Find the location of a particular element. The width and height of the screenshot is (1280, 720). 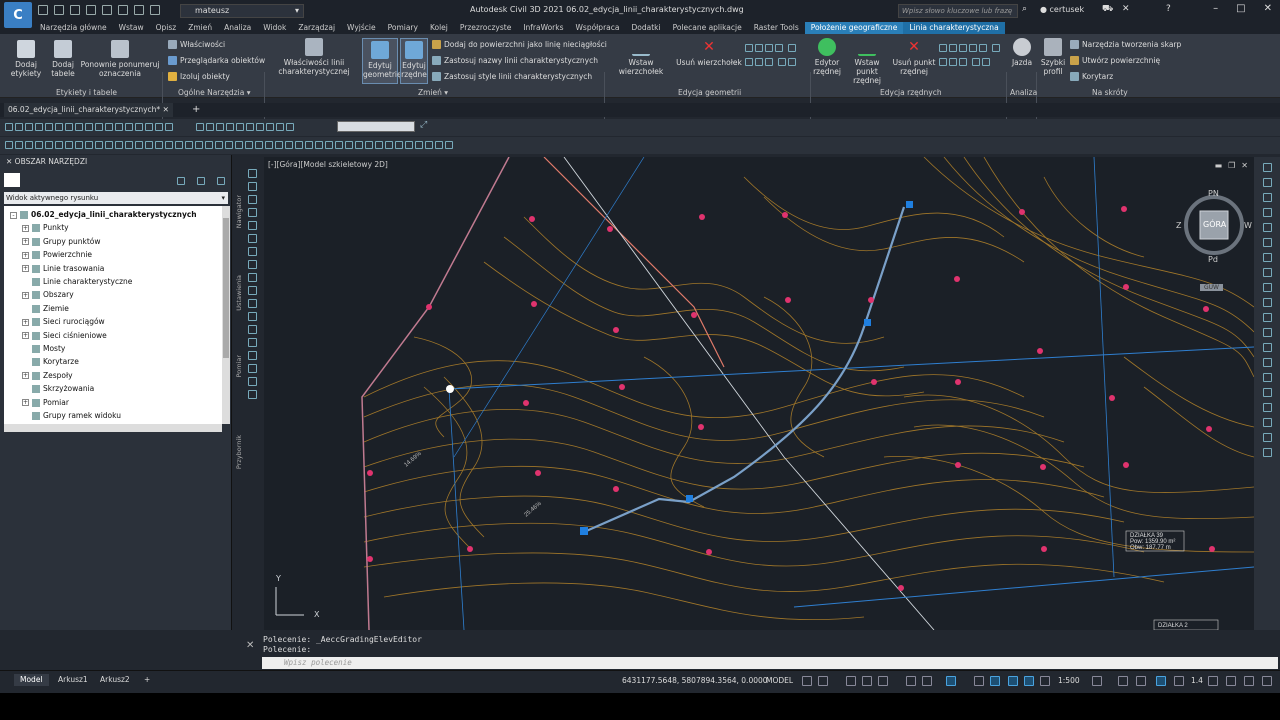

workspace-dropdown: mateusz ▾ is located at coordinates (242, 11).